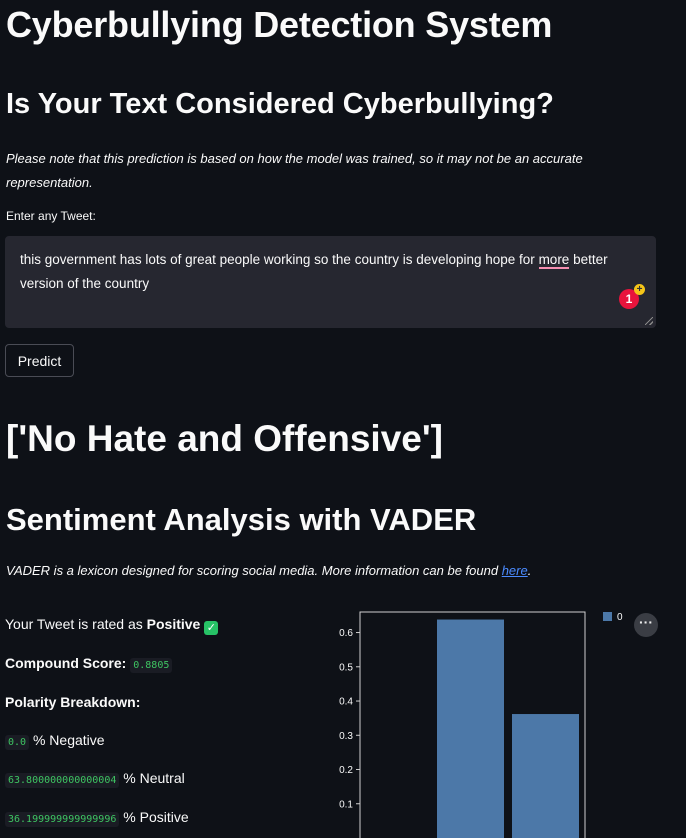 The image size is (686, 838). I want to click on rating-prefix: Your Tweet is rated as, so click(76, 624).